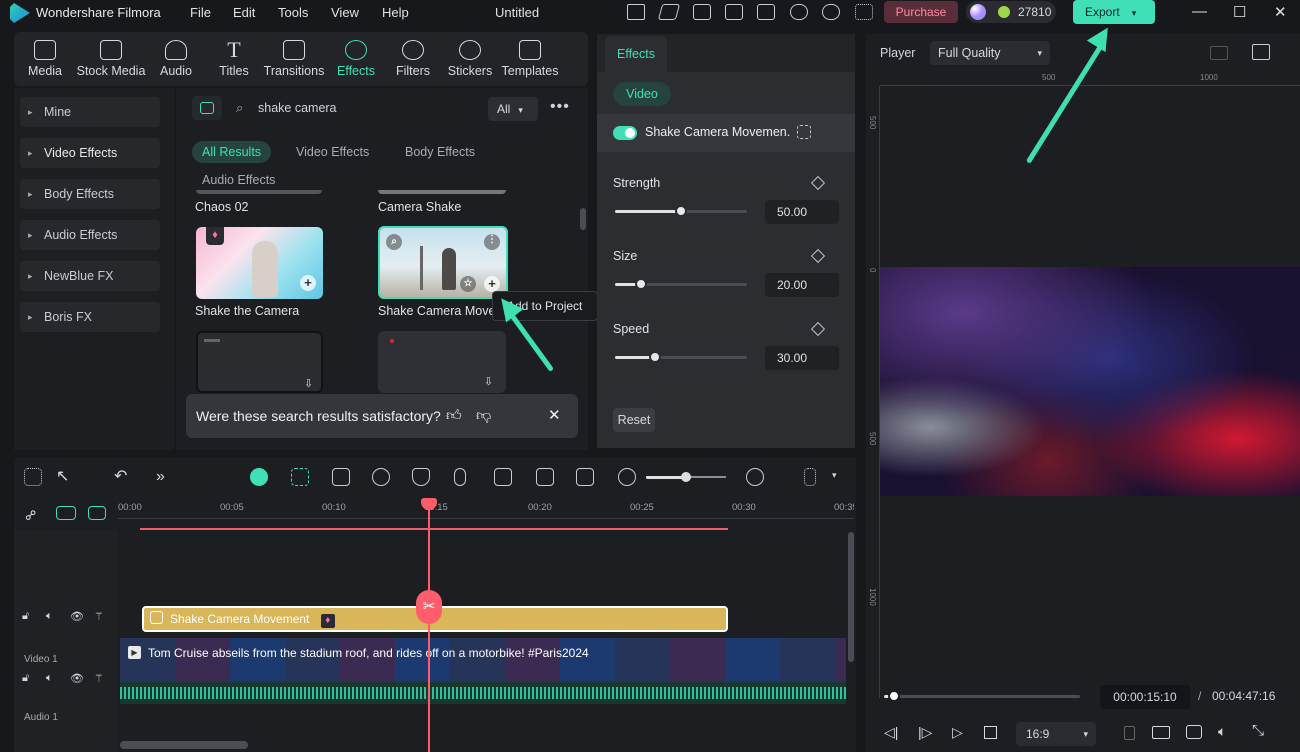  What do you see at coordinates (259, 263) in the screenshot?
I see `thumb-shake-the-camera: ♦ +` at bounding box center [259, 263].